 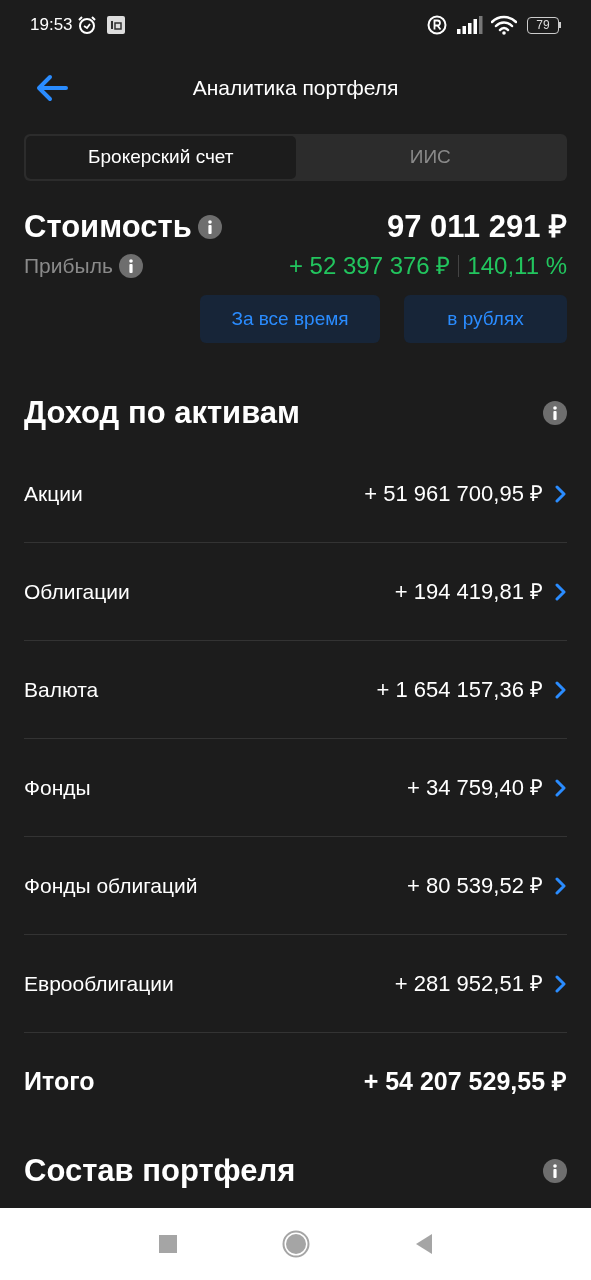 What do you see at coordinates (504, 25) in the screenshot?
I see `wifi-icon` at bounding box center [504, 25].